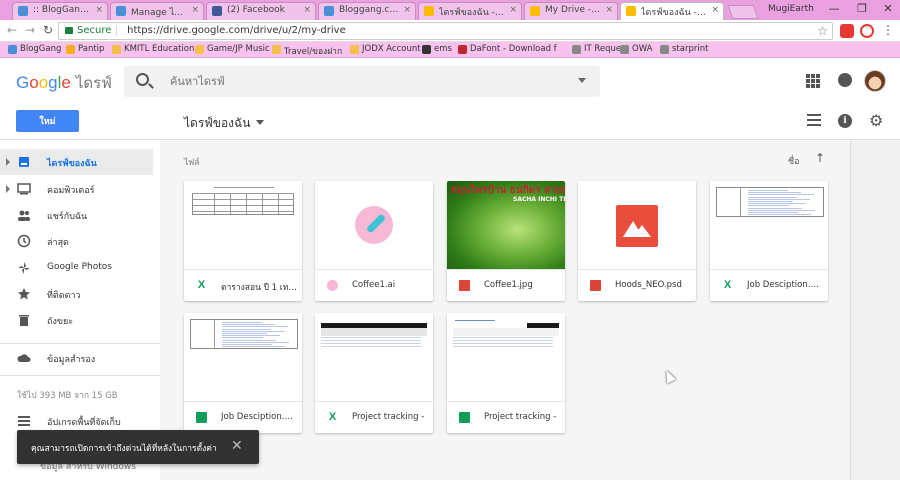 This screenshot has height=480, width=900. I want to click on gear-icon: ⚙, so click(876, 120).